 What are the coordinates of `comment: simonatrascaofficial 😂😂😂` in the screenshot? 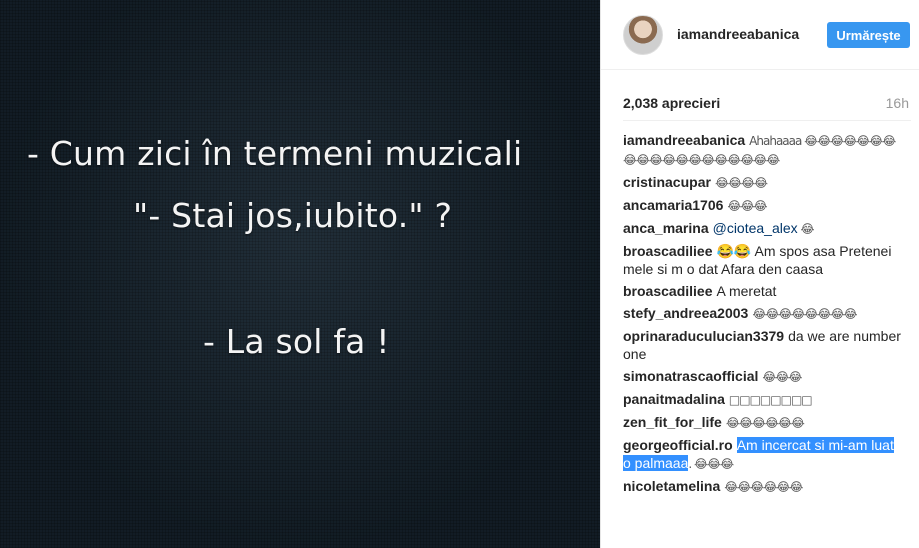 It's located at (763, 376).